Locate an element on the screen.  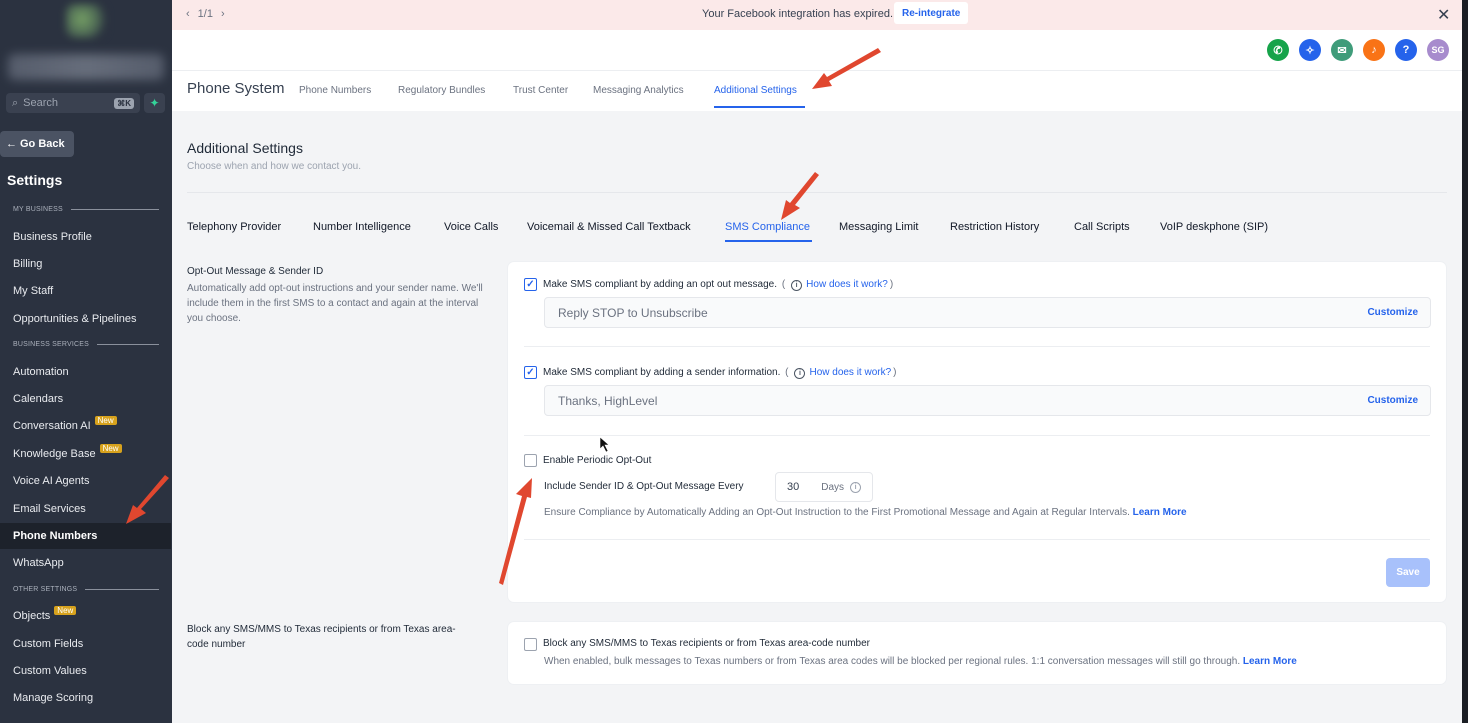
periodic-opt-out-label: Enable Periodic Opt-Out is located at coordinates (597, 460).